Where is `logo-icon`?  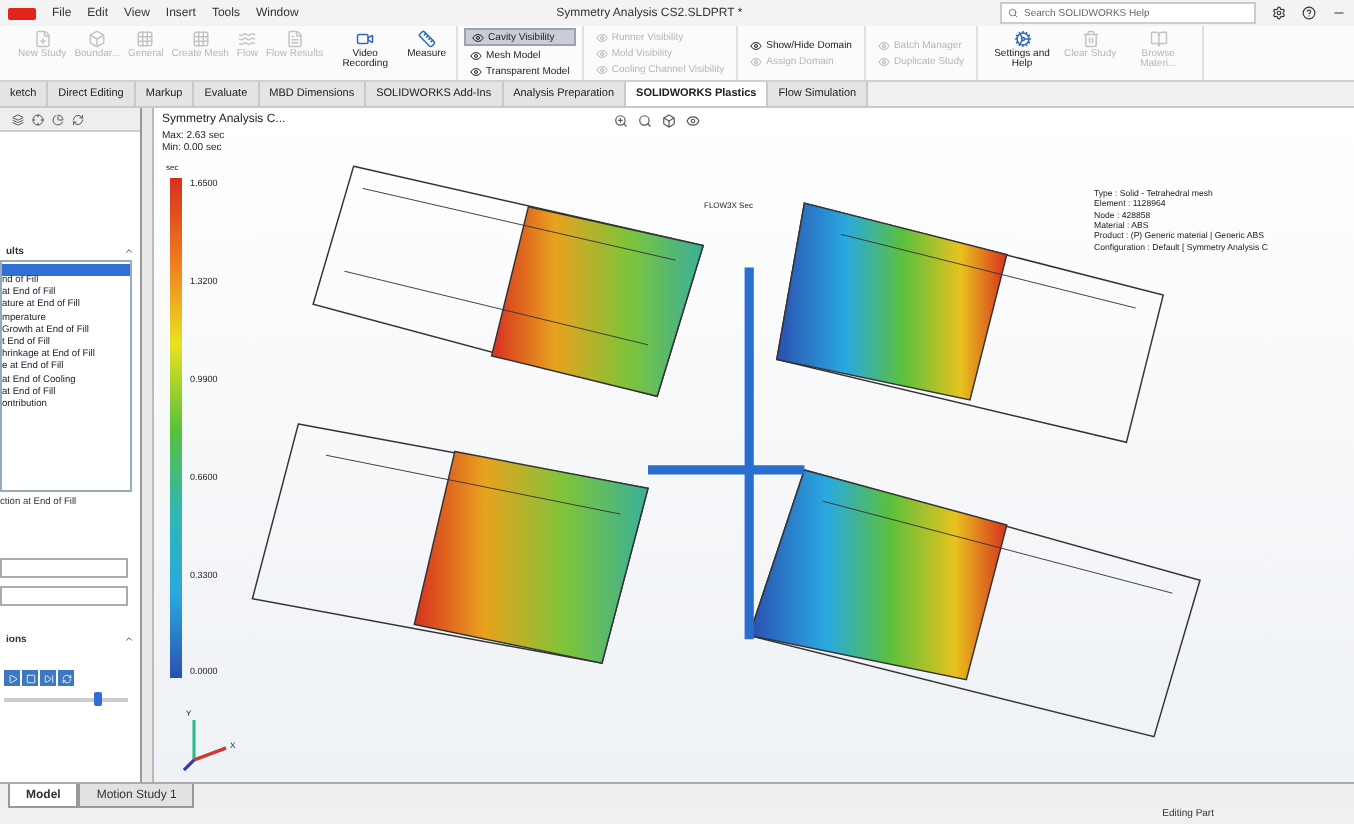 logo-icon is located at coordinates (22, 13).